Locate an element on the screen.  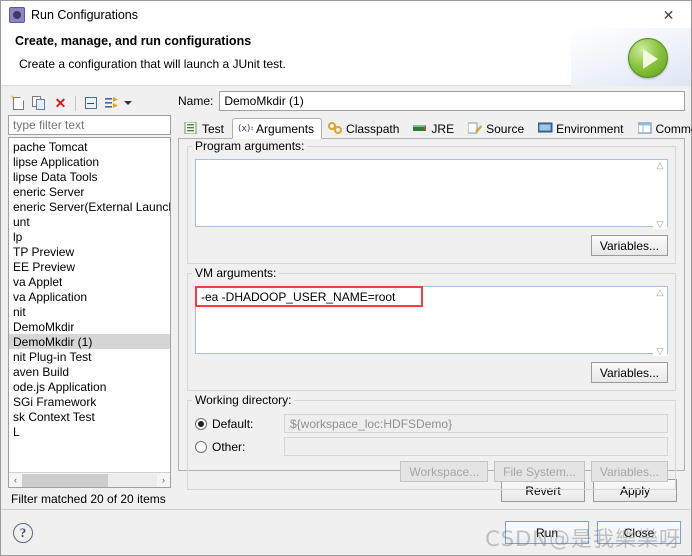
tree-item: ode.js Application is located at coordinates (89, 386).